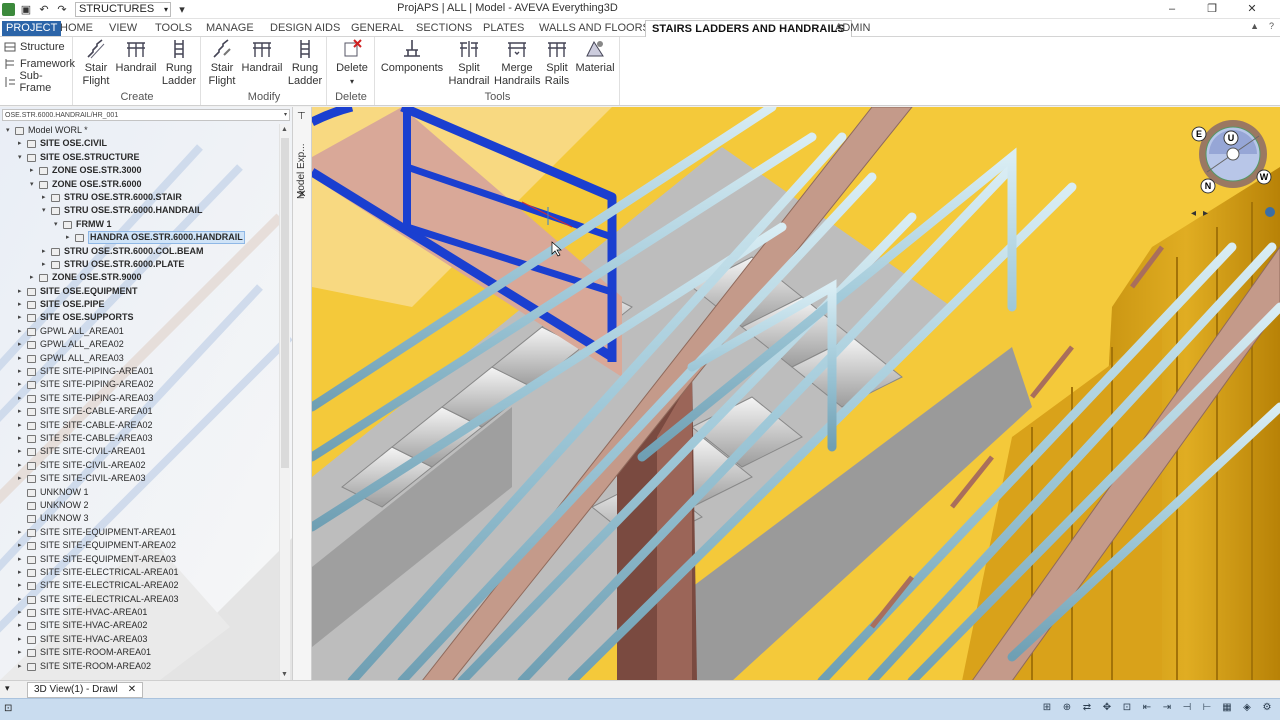 The width and height of the screenshot is (1280, 720). I want to click on explorer-scrollbar: ▲ ▼, so click(284, 402).